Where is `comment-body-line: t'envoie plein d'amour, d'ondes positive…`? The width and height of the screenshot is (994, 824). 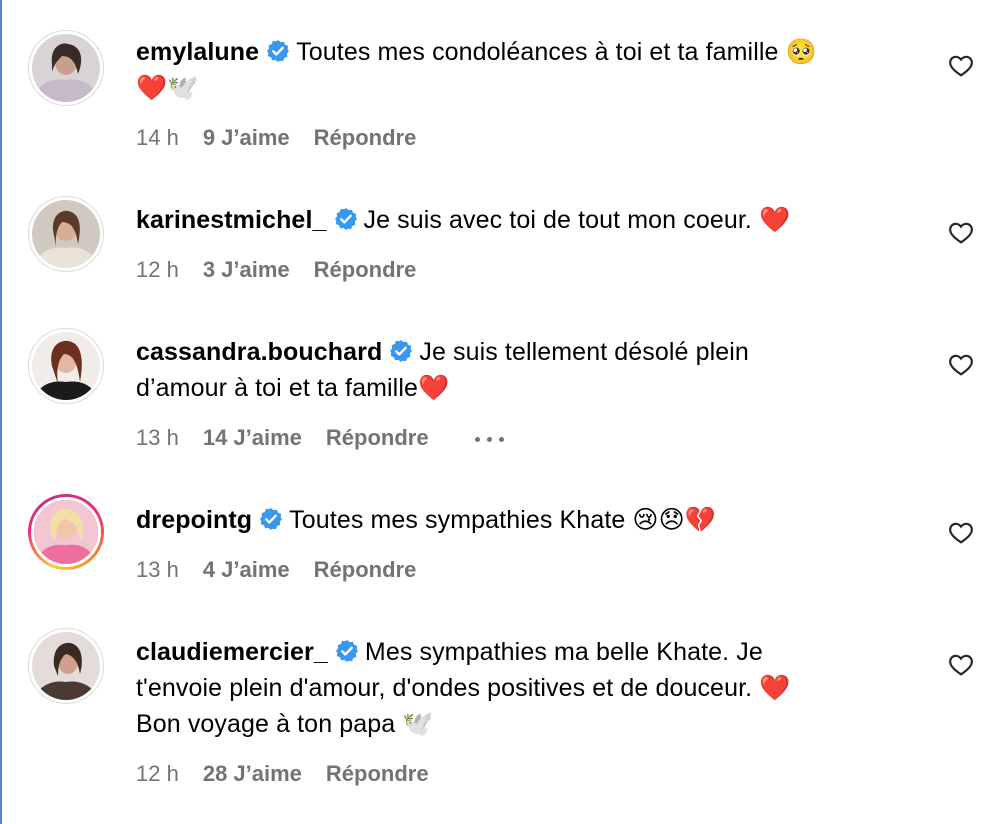 comment-body-line: t'envoie plein d'amour, d'ondes positive… is located at coordinates (463, 688).